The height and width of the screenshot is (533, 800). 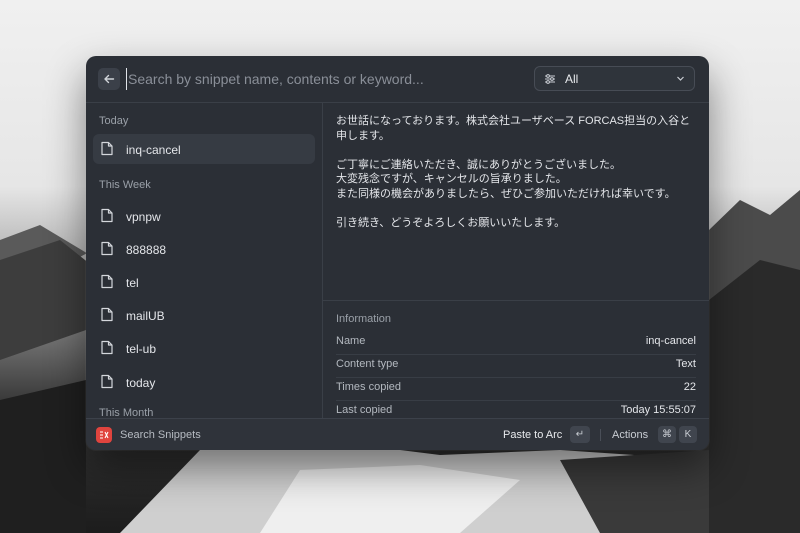 What do you see at coordinates (689, 387) in the screenshot?
I see `info-value: 22` at bounding box center [689, 387].